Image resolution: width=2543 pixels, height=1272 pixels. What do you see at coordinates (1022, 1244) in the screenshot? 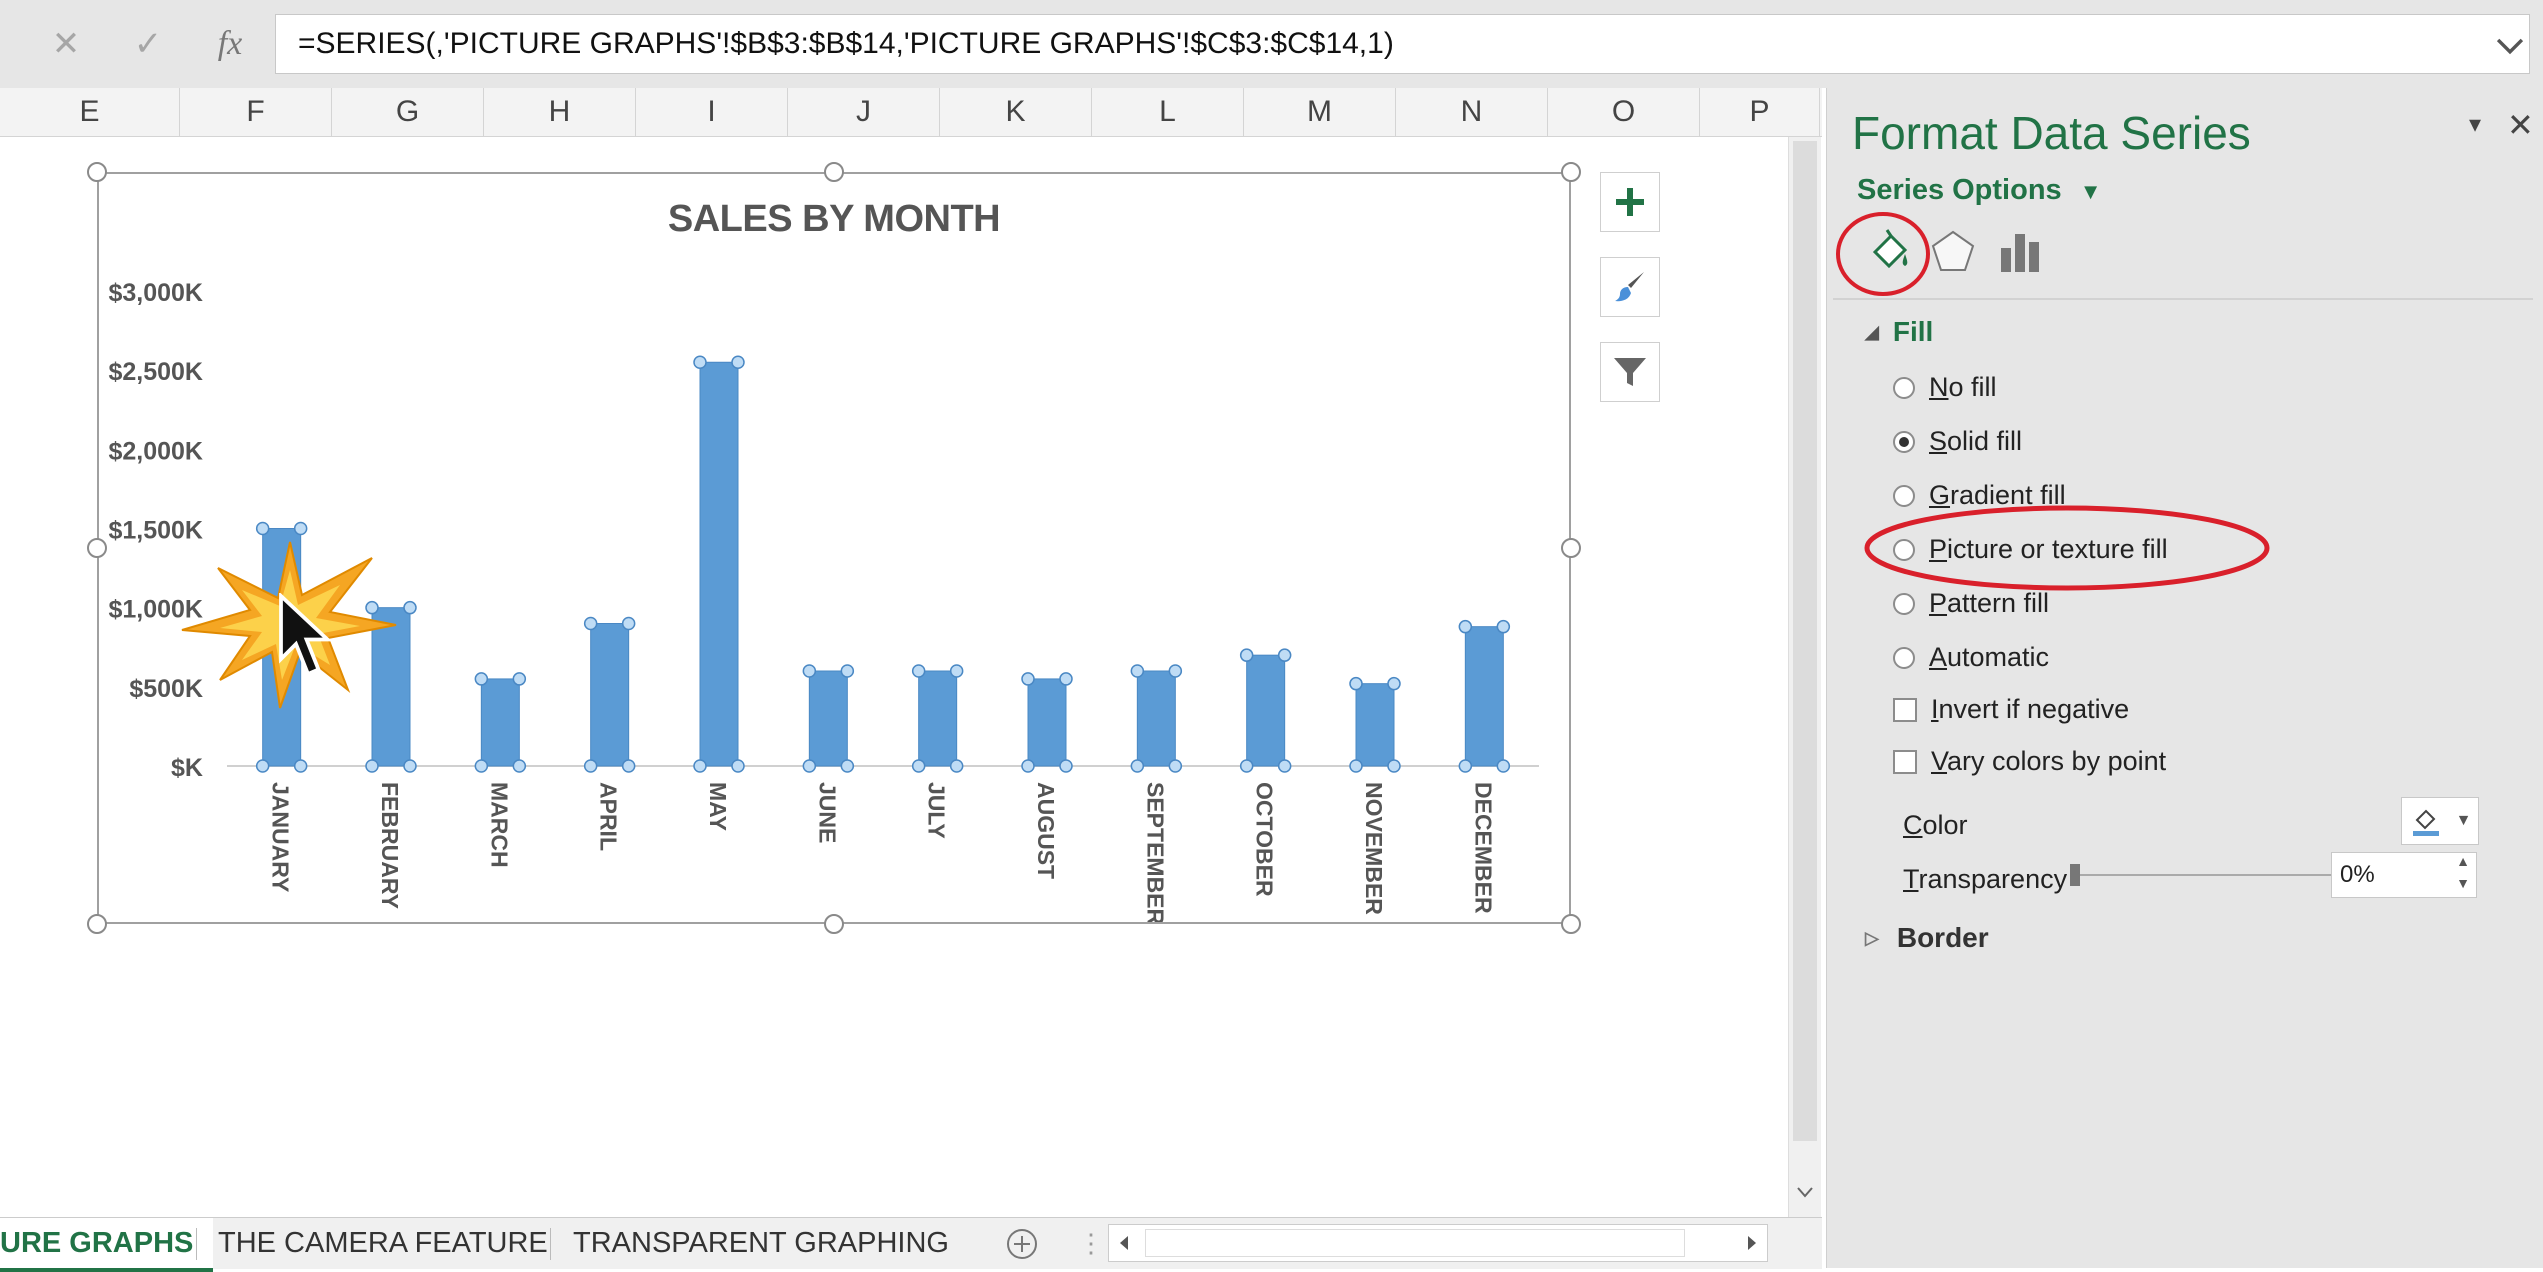
I see `add-sheet-icon` at bounding box center [1022, 1244].